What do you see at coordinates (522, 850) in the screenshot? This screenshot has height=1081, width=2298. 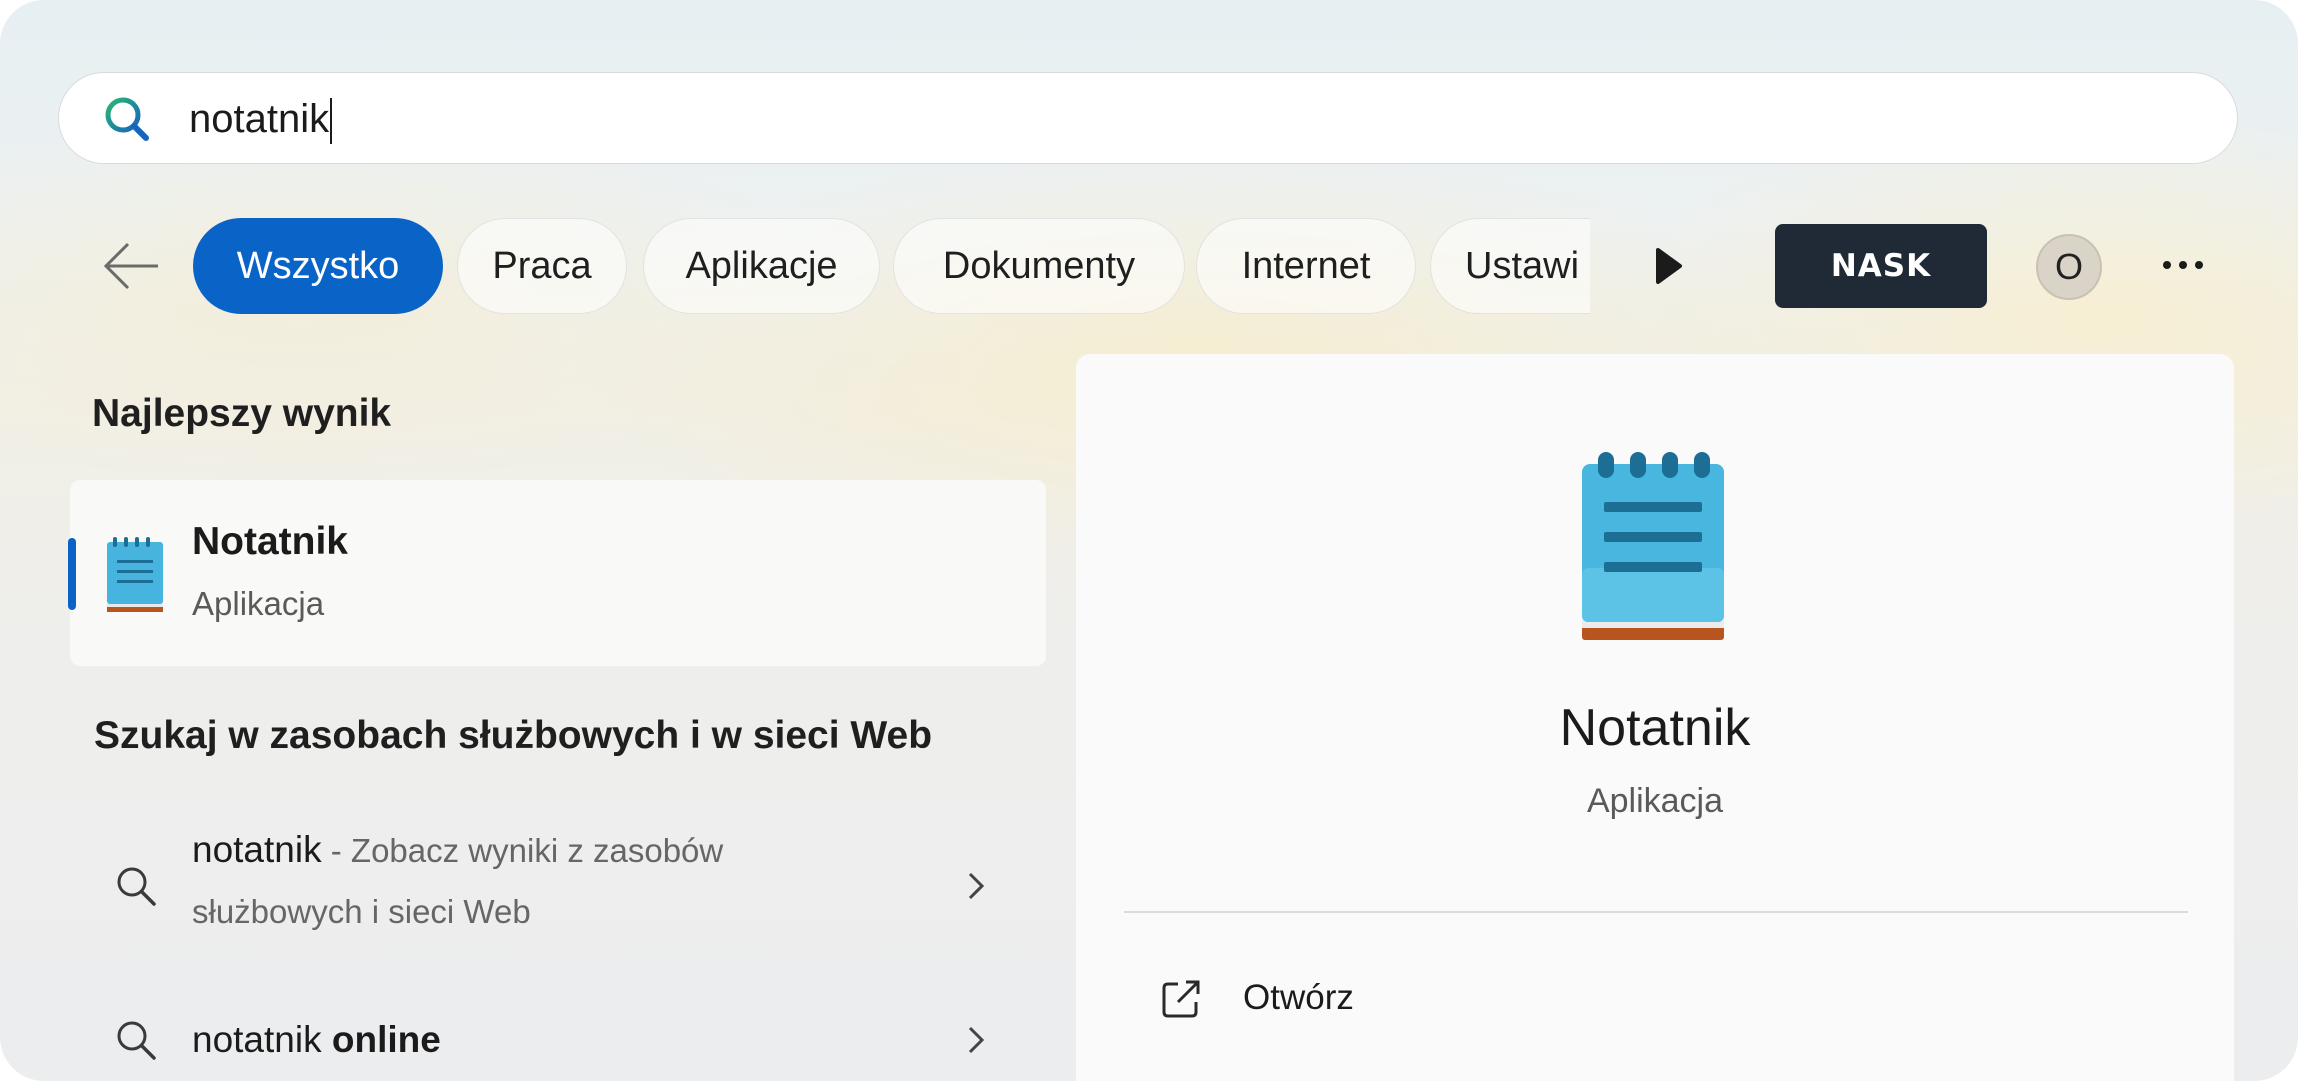 I see `web-result-suffix: - Zobacz wyniki z zasobów` at bounding box center [522, 850].